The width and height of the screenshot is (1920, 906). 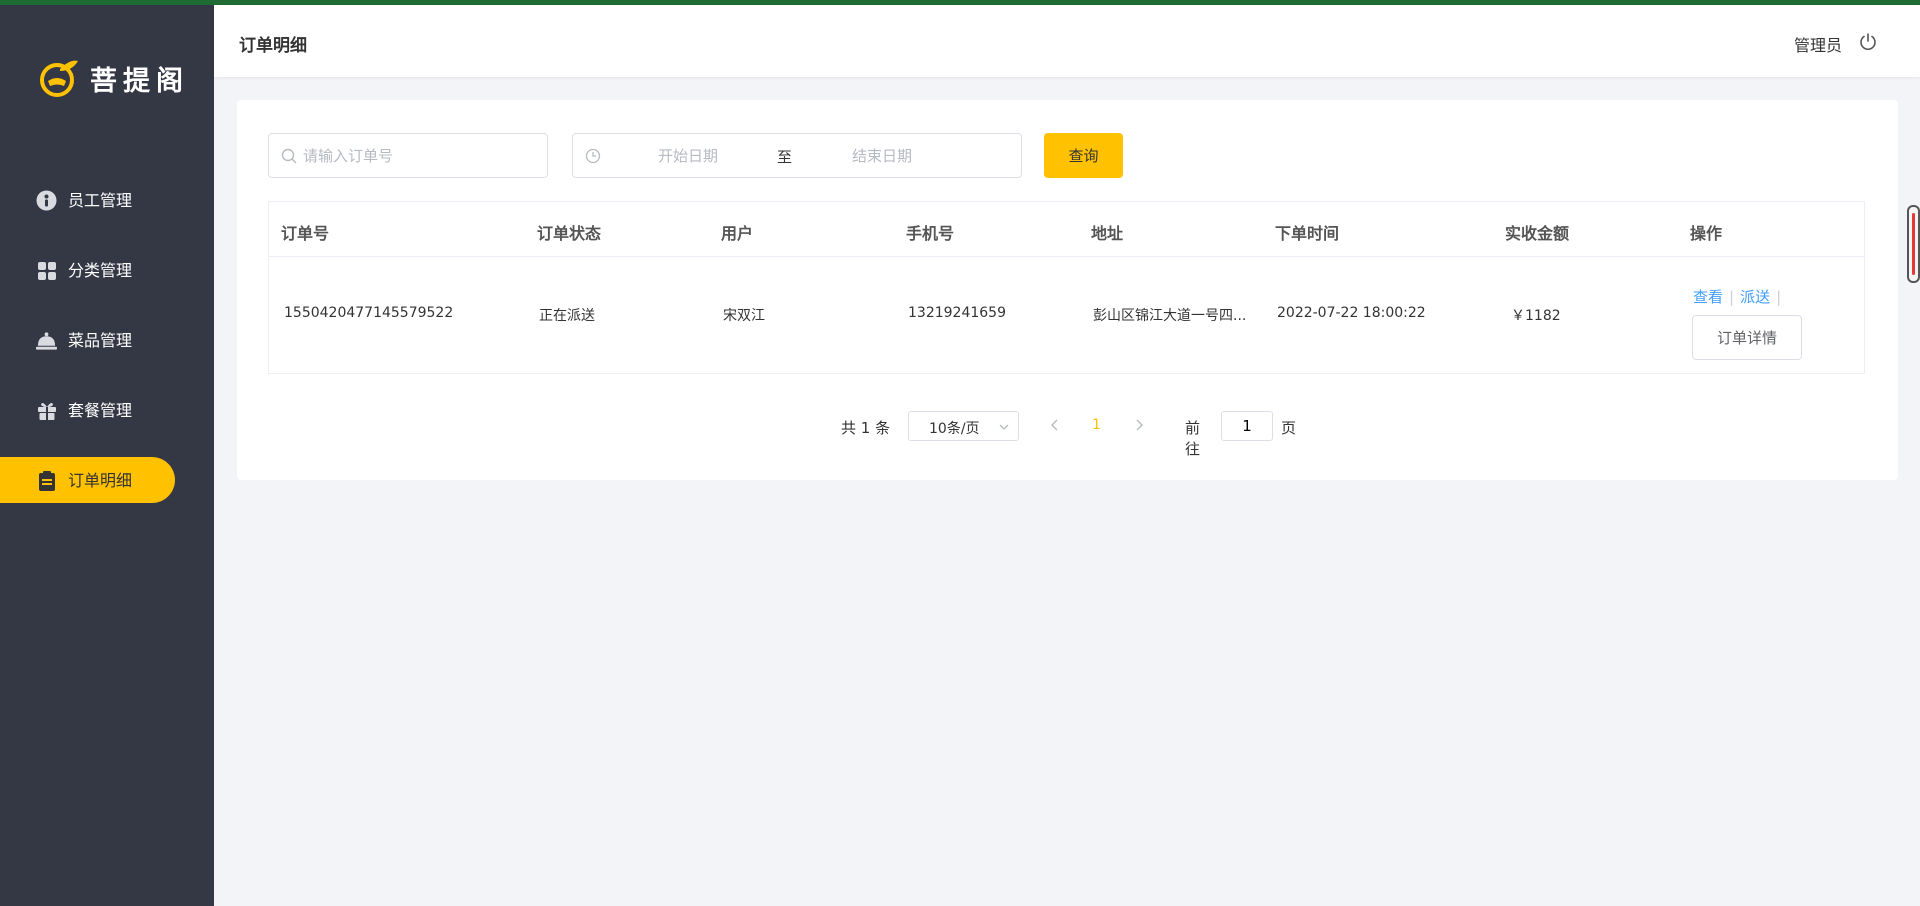 What do you see at coordinates (46, 270) in the screenshot?
I see `category-grid-icon` at bounding box center [46, 270].